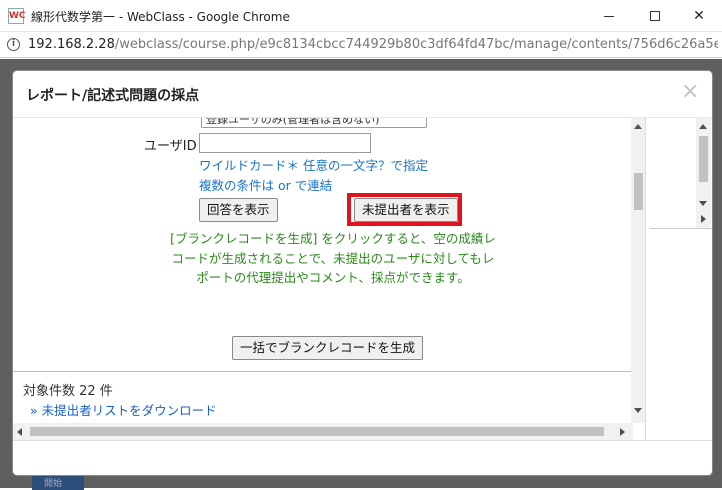 Image resolution: width=722 pixels, height=490 pixels. What do you see at coordinates (638, 410) in the screenshot?
I see `scroll-down-icon` at bounding box center [638, 410].